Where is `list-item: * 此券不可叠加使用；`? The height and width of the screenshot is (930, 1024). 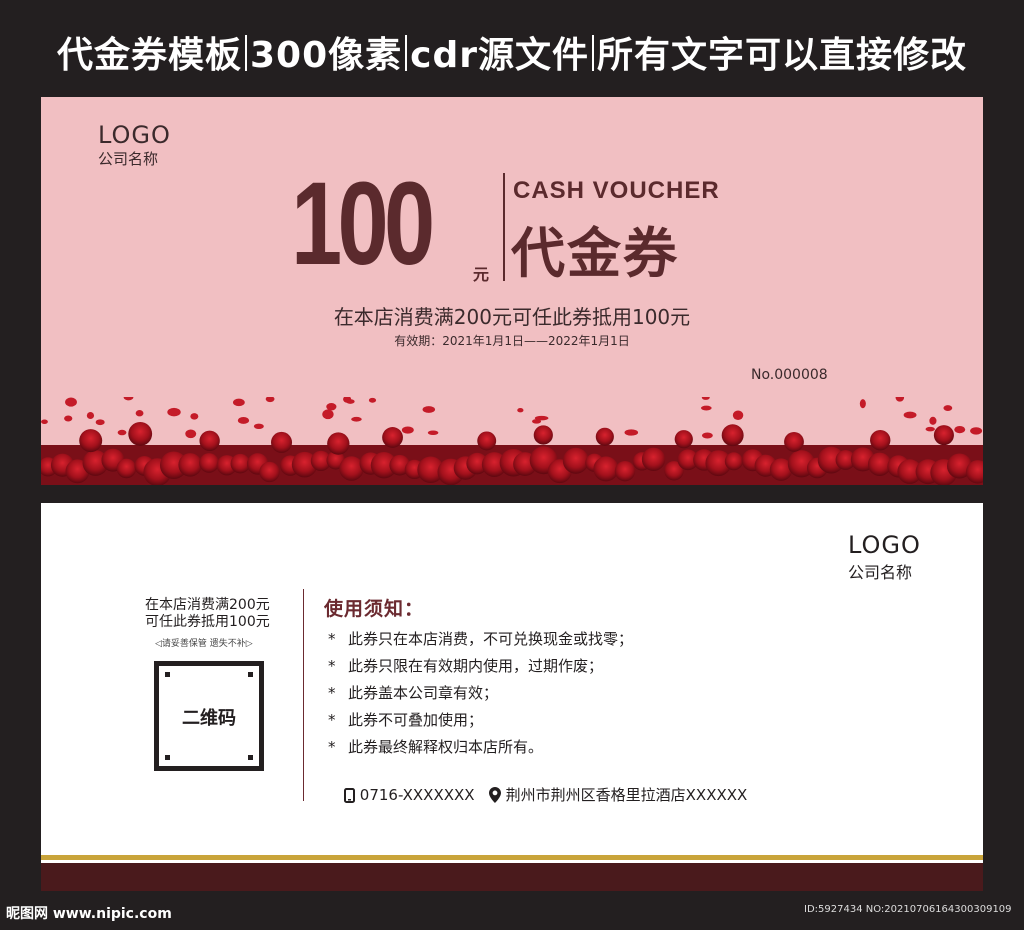
list-item: * 此券不可叠加使用； is located at coordinates (406, 720).